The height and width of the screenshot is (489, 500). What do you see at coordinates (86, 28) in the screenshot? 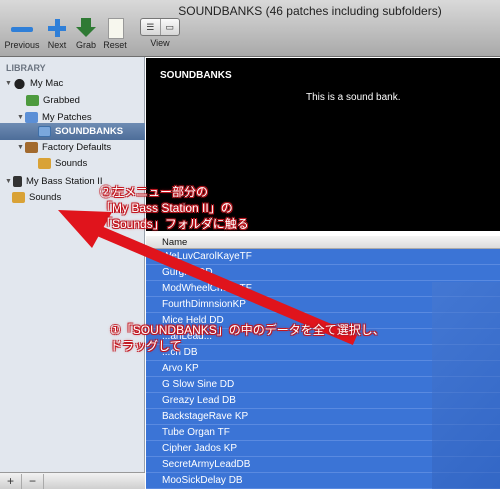
I see `download-arrow-icon` at bounding box center [86, 28].